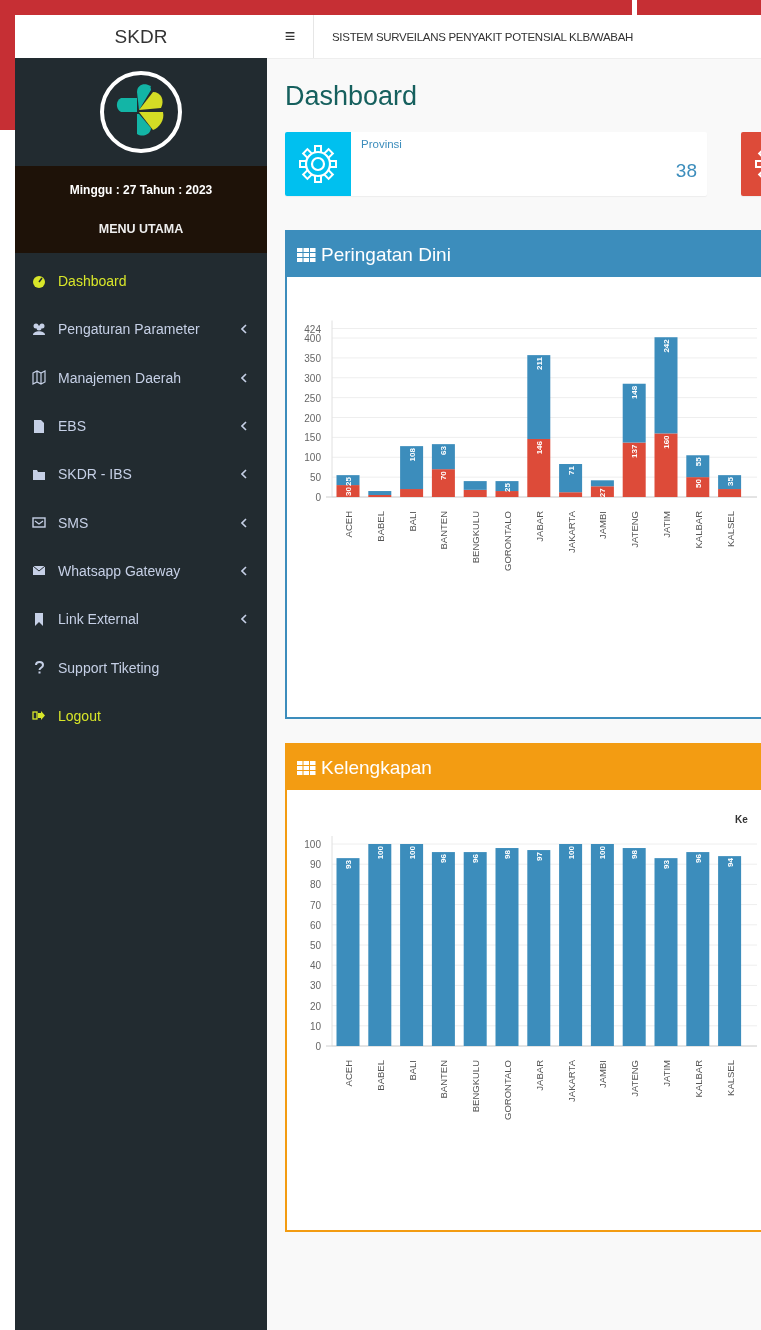 The height and width of the screenshot is (1330, 761). Describe the element at coordinates (39, 426) in the screenshot. I see `file-icon` at that location.